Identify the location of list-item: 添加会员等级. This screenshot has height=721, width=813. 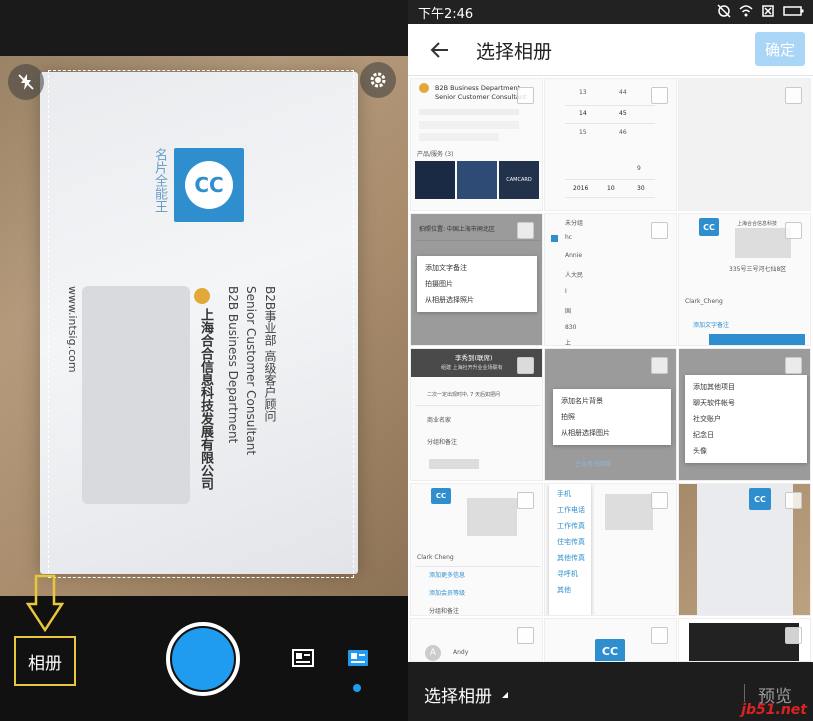
(447, 593).